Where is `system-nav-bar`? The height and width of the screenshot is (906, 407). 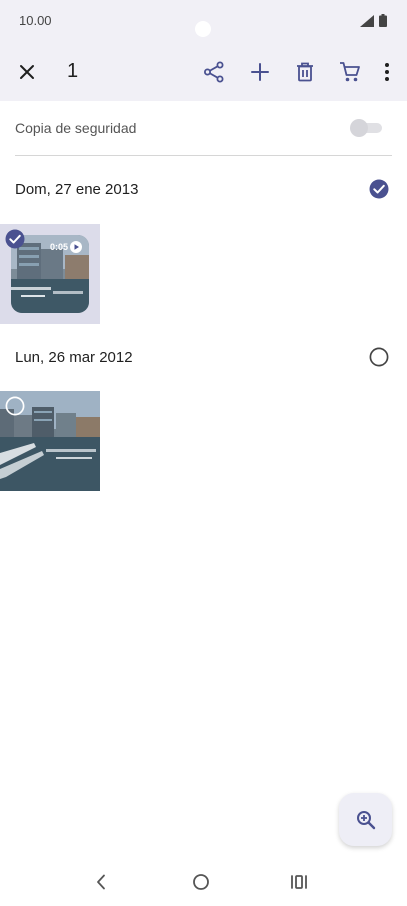
system-nav-bar is located at coordinates (203, 883).